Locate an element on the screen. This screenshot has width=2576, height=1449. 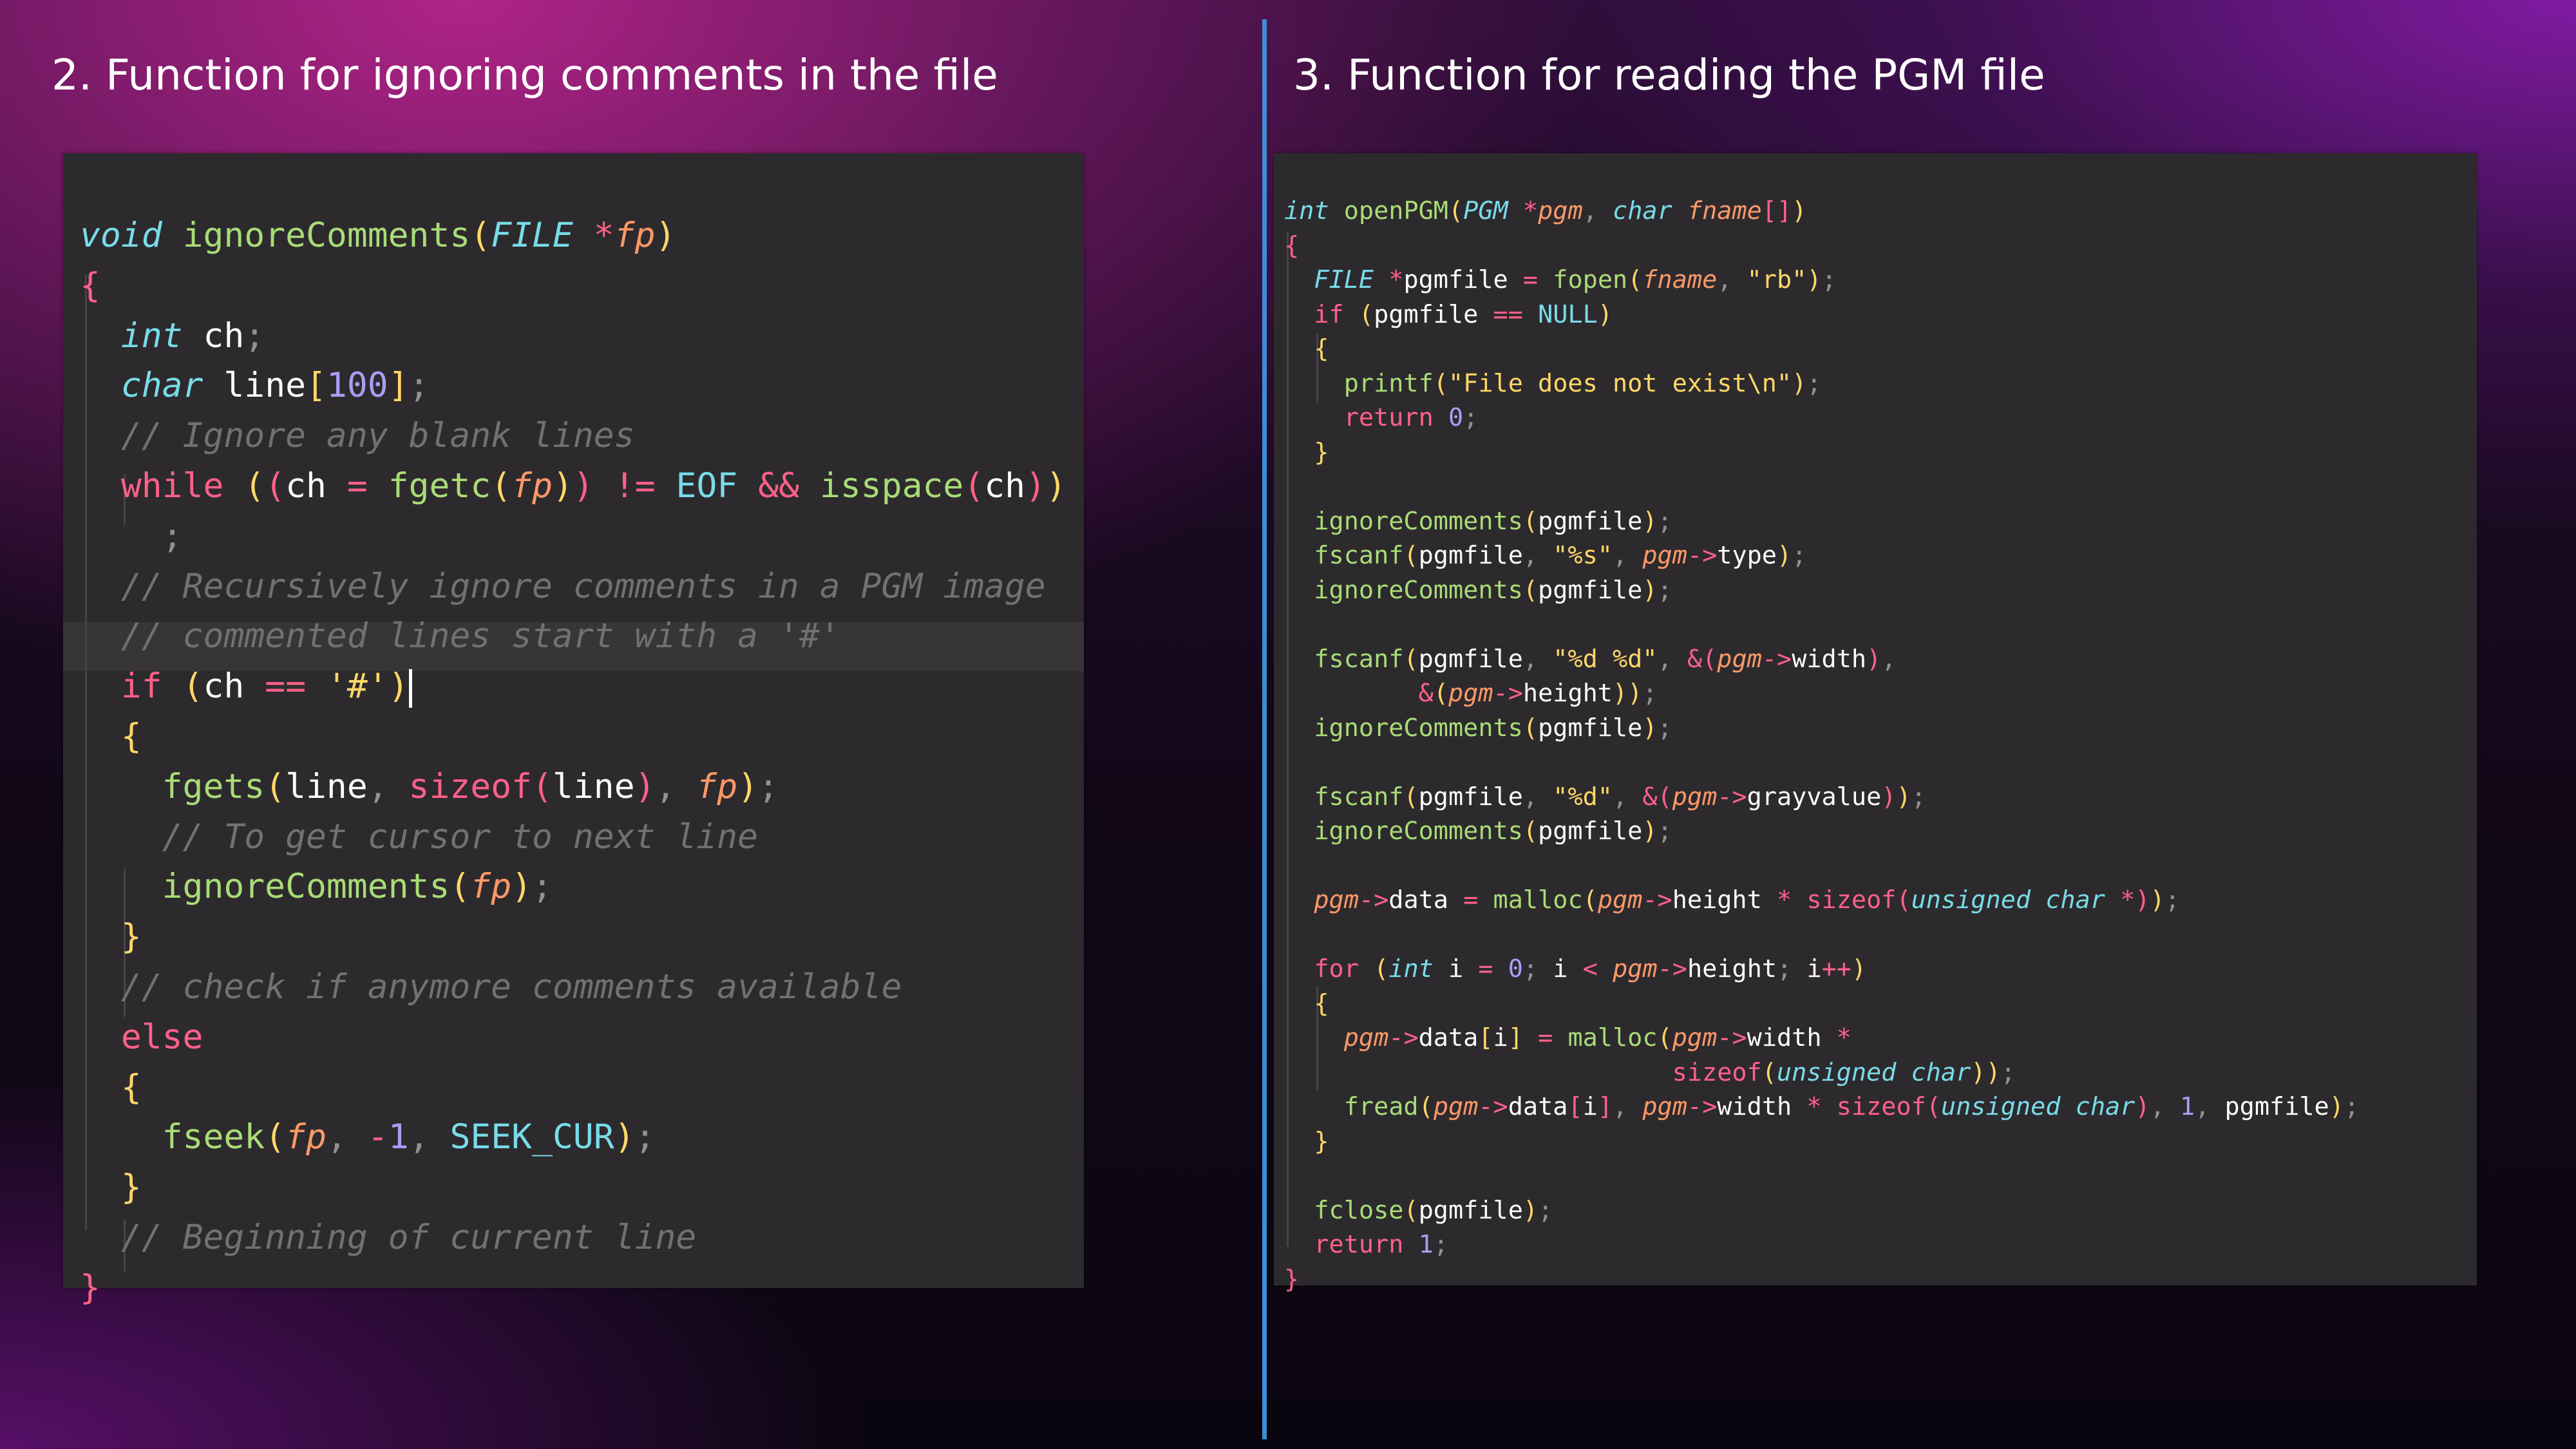
code-line: if (pgmfile == NULL) is located at coordinates (1463, 314).